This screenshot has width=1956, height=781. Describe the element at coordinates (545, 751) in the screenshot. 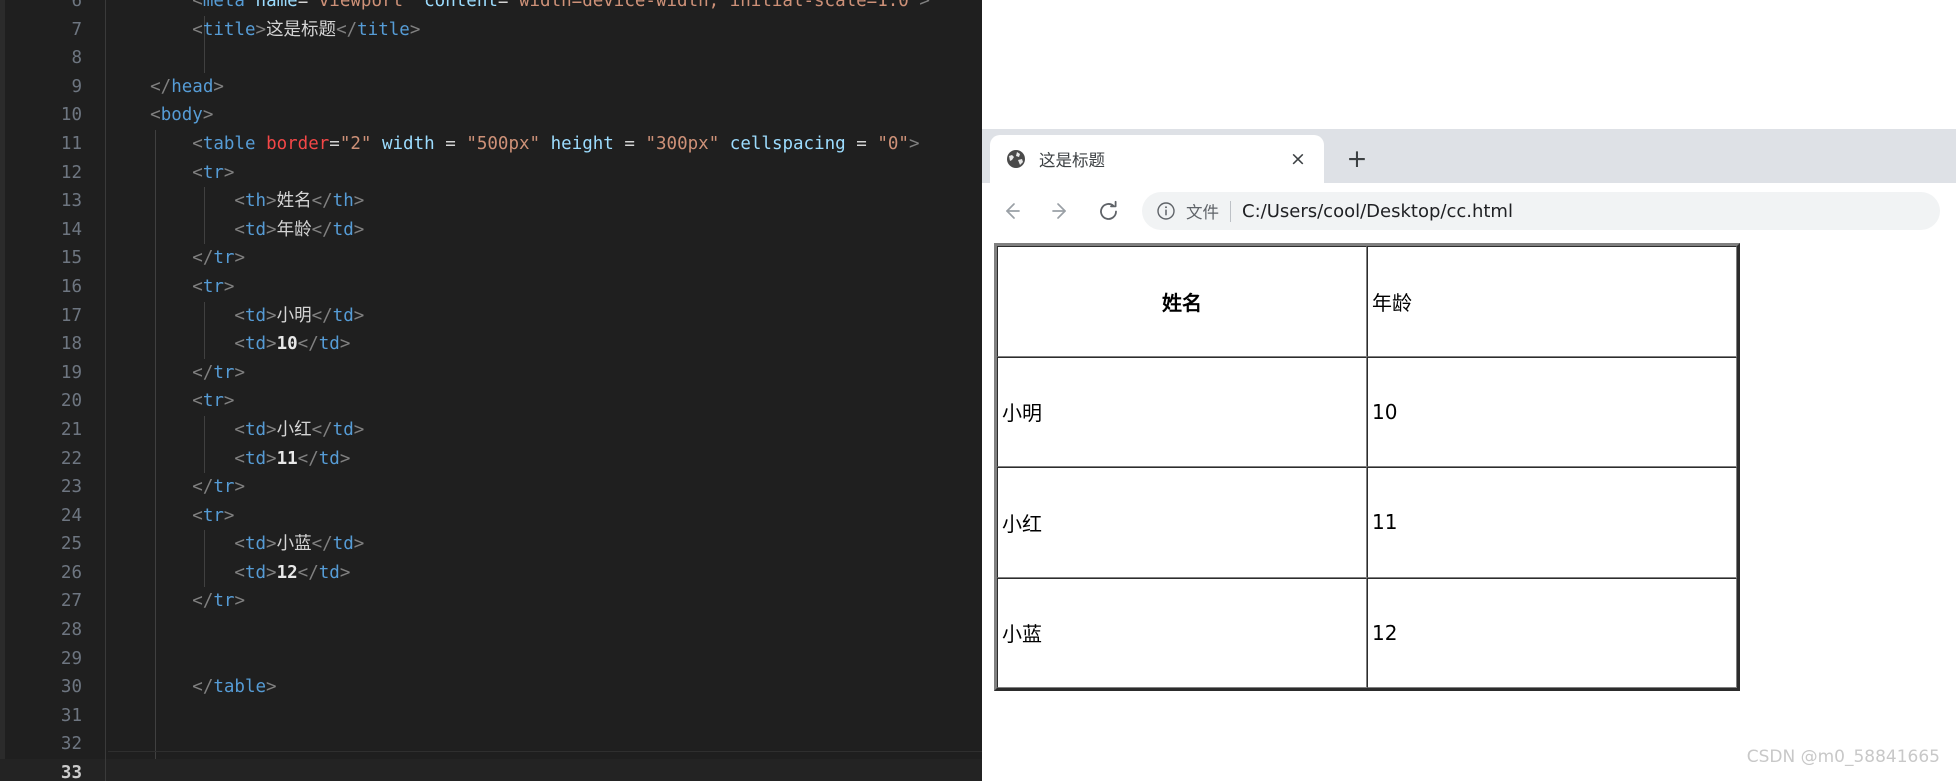

I see `editor-bottom-divider` at that location.